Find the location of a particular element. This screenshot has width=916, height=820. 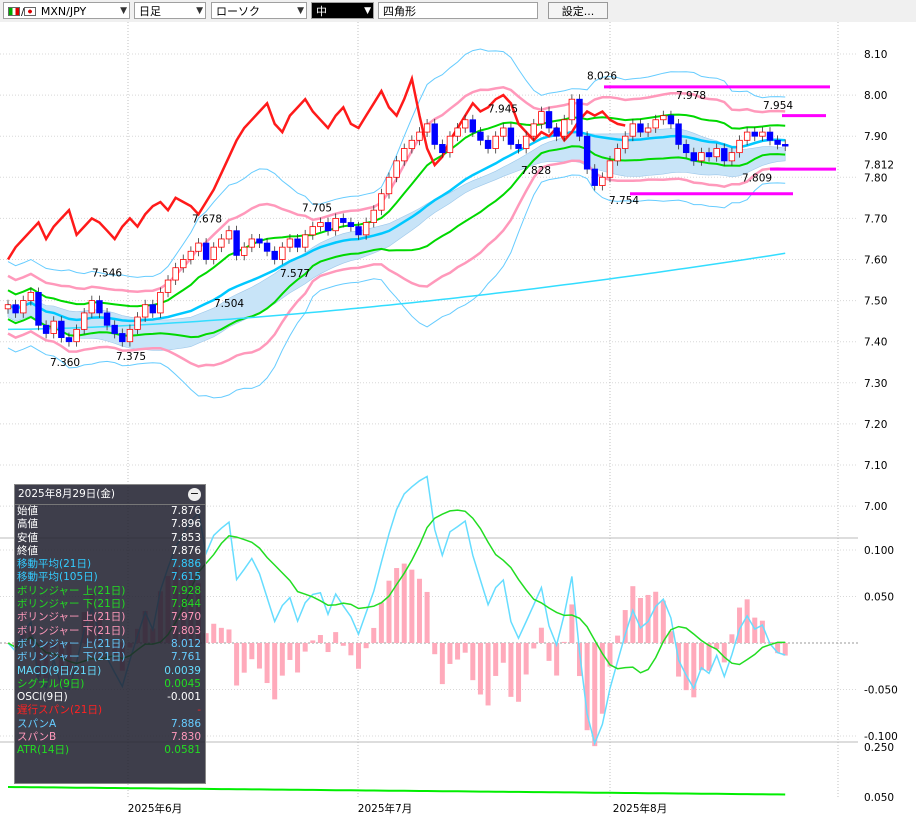

line-width-select: 中 ▼ is located at coordinates (342, 10).